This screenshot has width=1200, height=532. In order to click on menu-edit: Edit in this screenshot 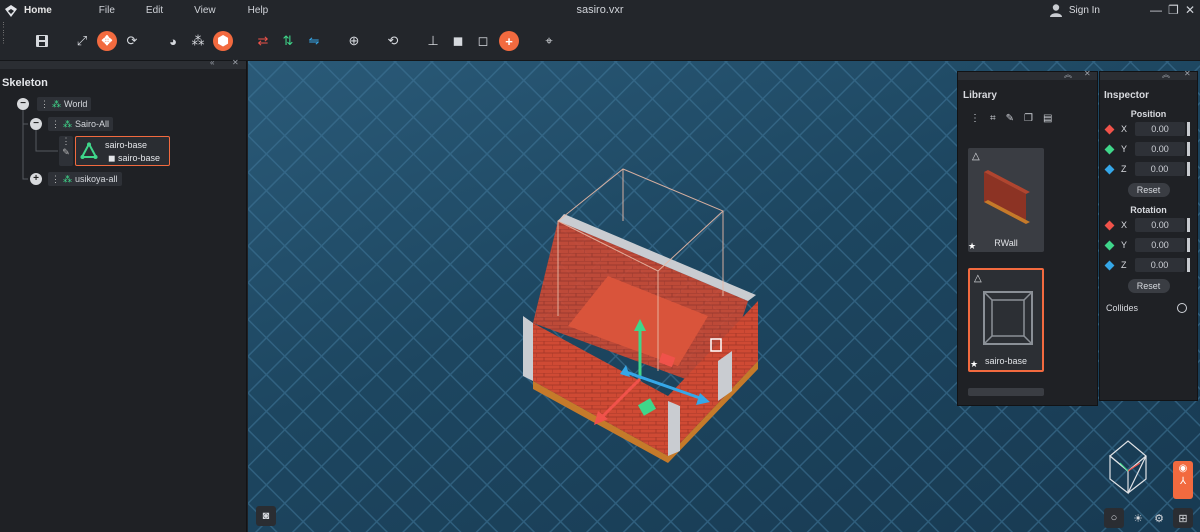, I will do `click(154, 10)`.